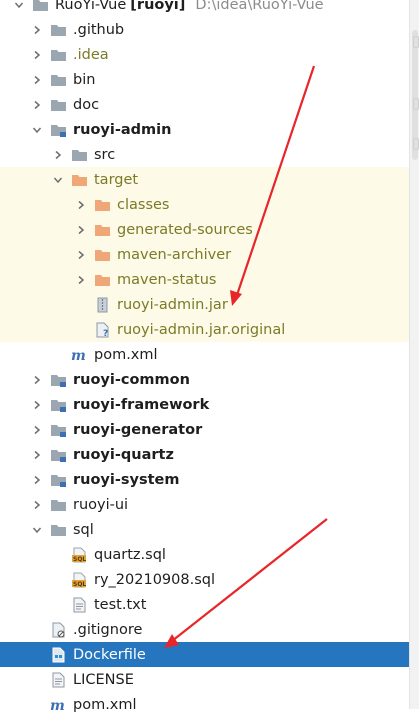 The height and width of the screenshot is (717, 419). Describe the element at coordinates (414, 354) in the screenshot. I see `vertical-scrollbar` at that location.